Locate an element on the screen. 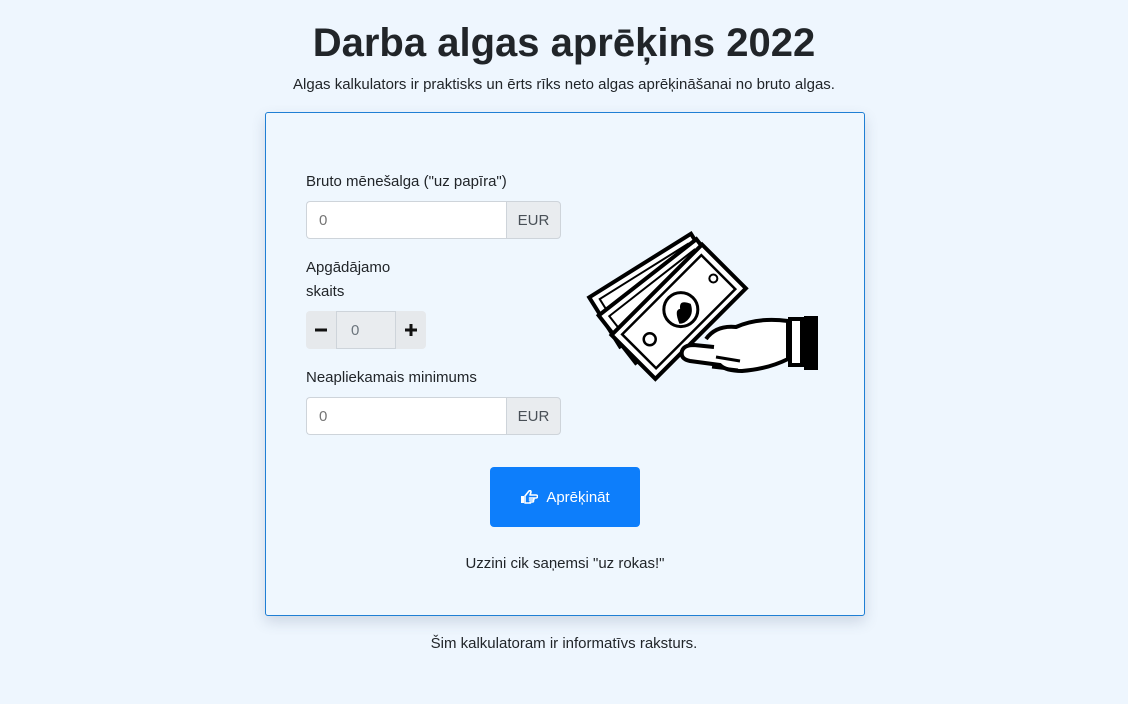 This screenshot has height=704, width=1128. plus-icon is located at coordinates (411, 330).